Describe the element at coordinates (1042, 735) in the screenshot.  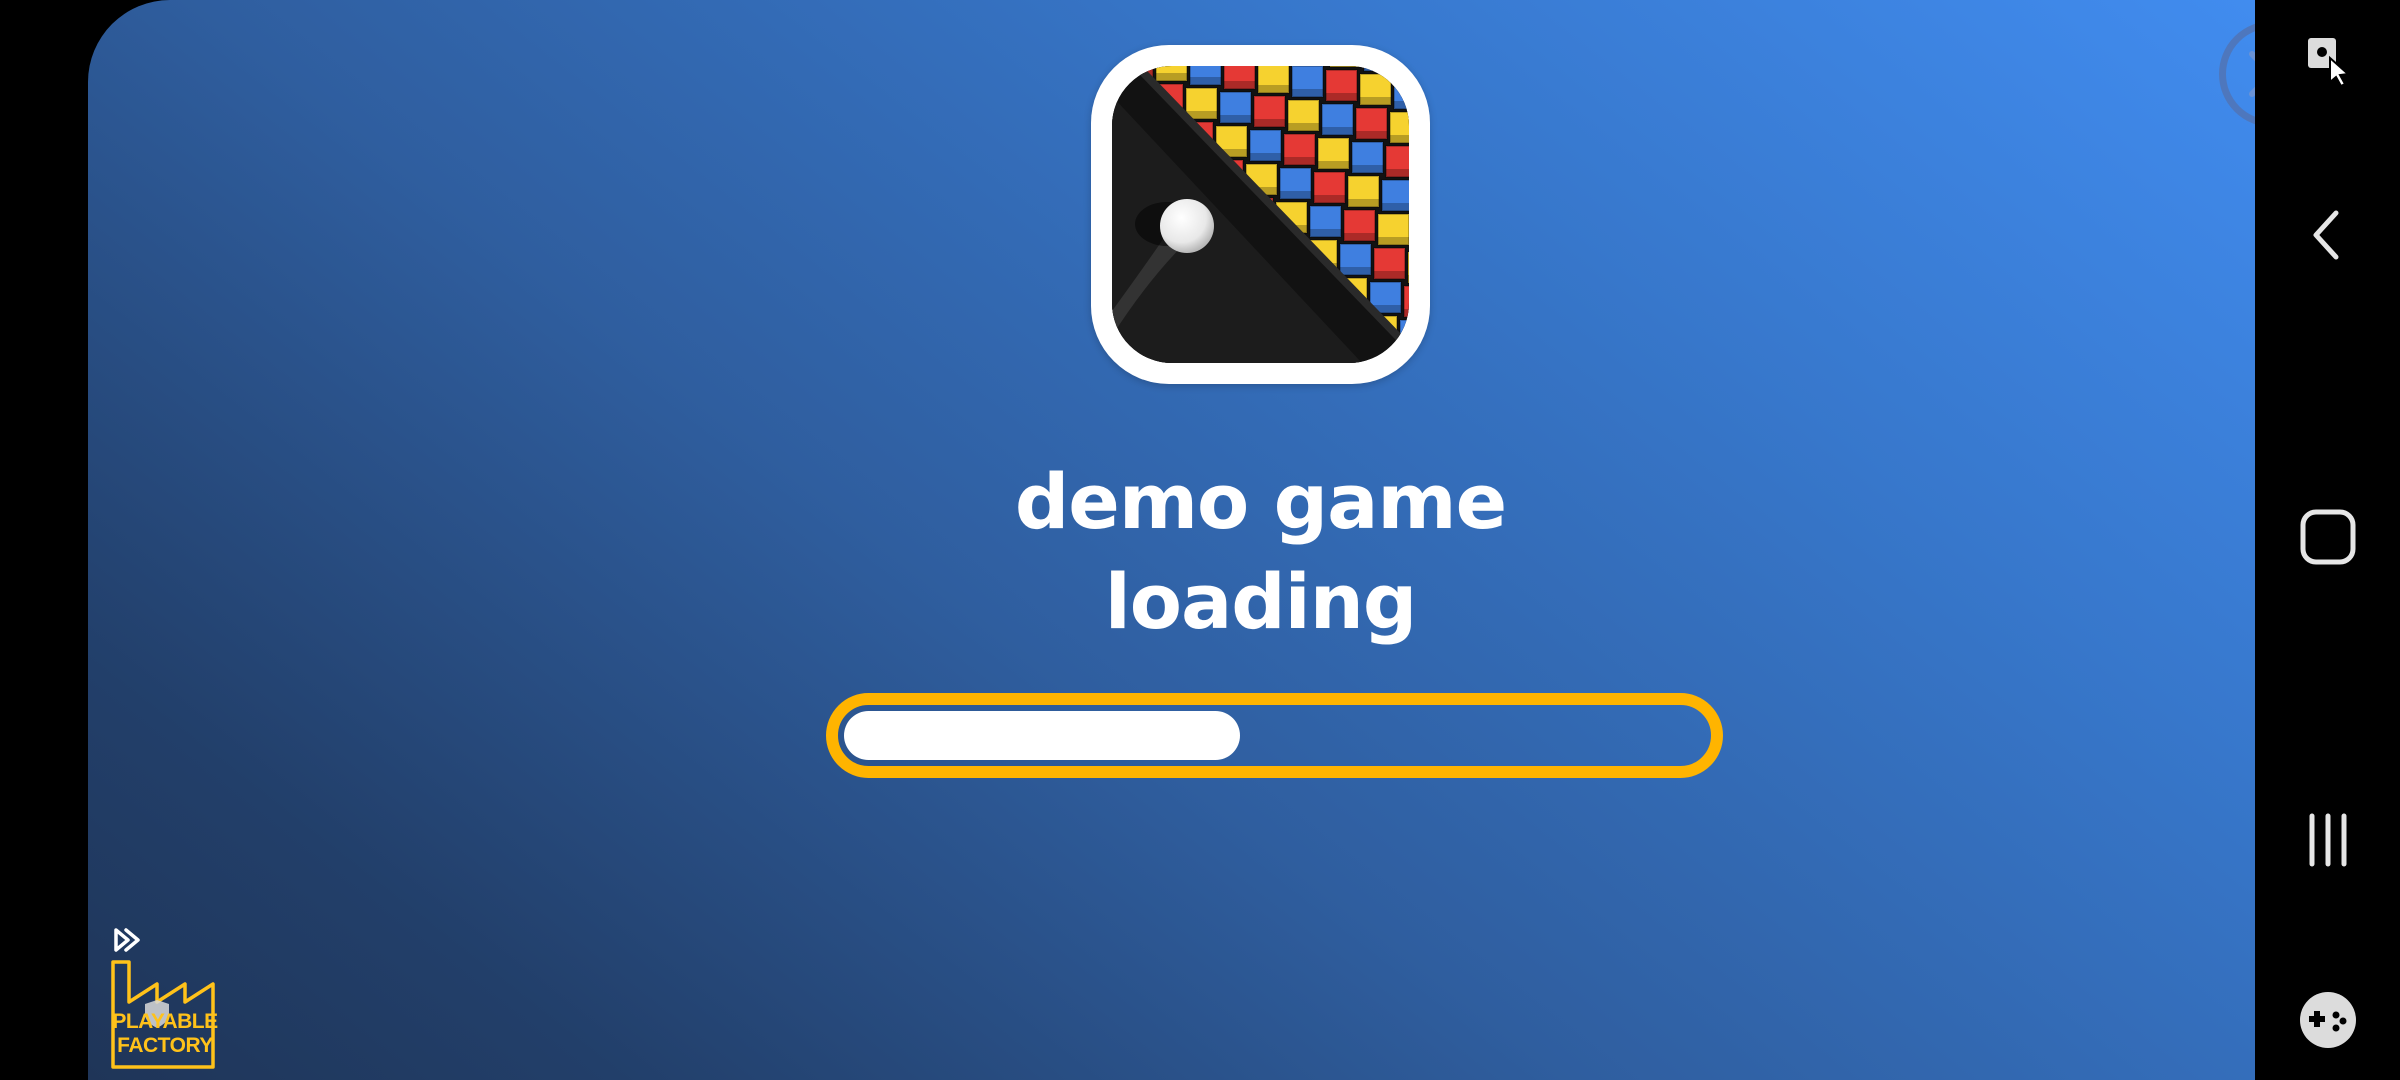
I see `progress-fill` at that location.